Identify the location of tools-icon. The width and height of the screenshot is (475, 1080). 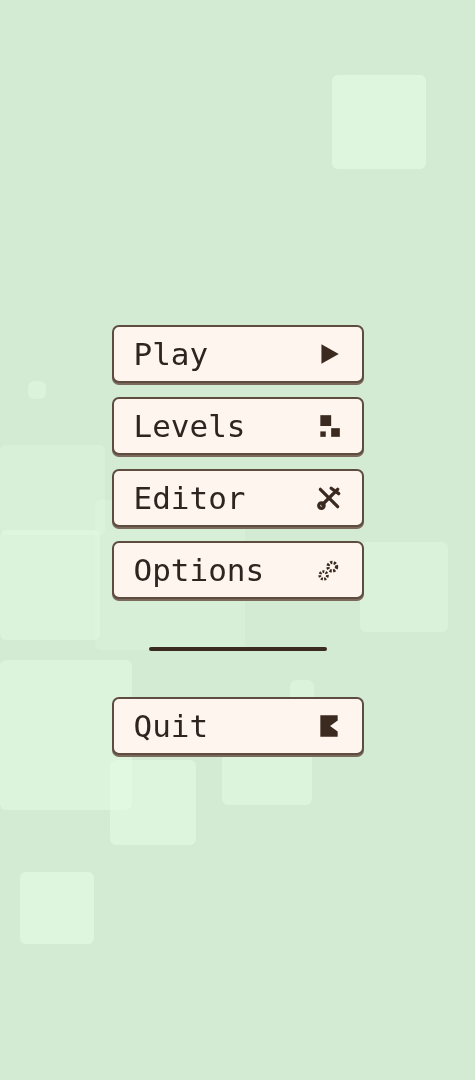
(328, 498).